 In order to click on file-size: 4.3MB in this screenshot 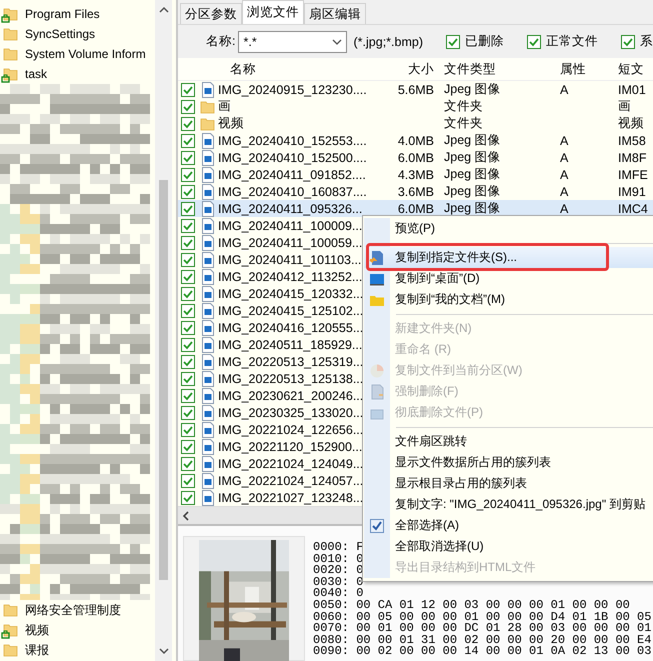, I will do `click(415, 175)`.